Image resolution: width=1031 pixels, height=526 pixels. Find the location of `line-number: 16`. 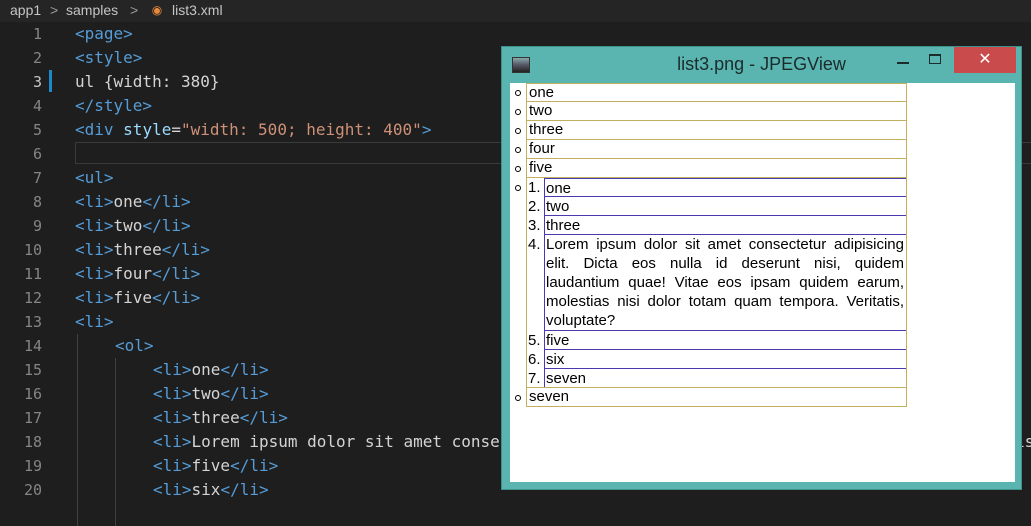

line-number: 16 is located at coordinates (32, 394).